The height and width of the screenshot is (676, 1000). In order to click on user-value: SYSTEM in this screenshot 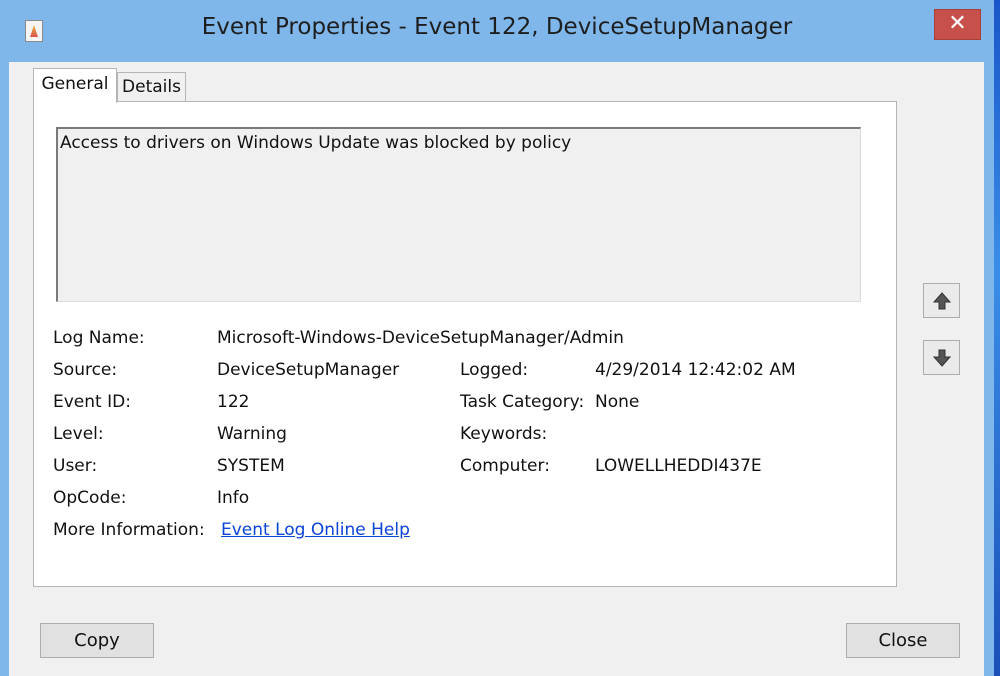, I will do `click(251, 466)`.